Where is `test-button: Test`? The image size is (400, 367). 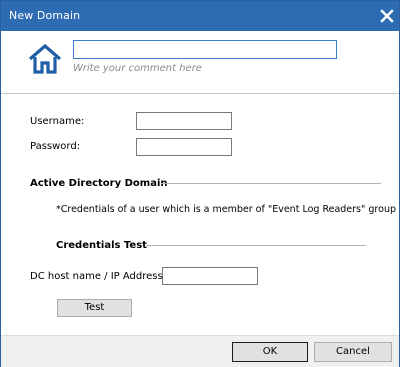
test-button: Test is located at coordinates (94, 308).